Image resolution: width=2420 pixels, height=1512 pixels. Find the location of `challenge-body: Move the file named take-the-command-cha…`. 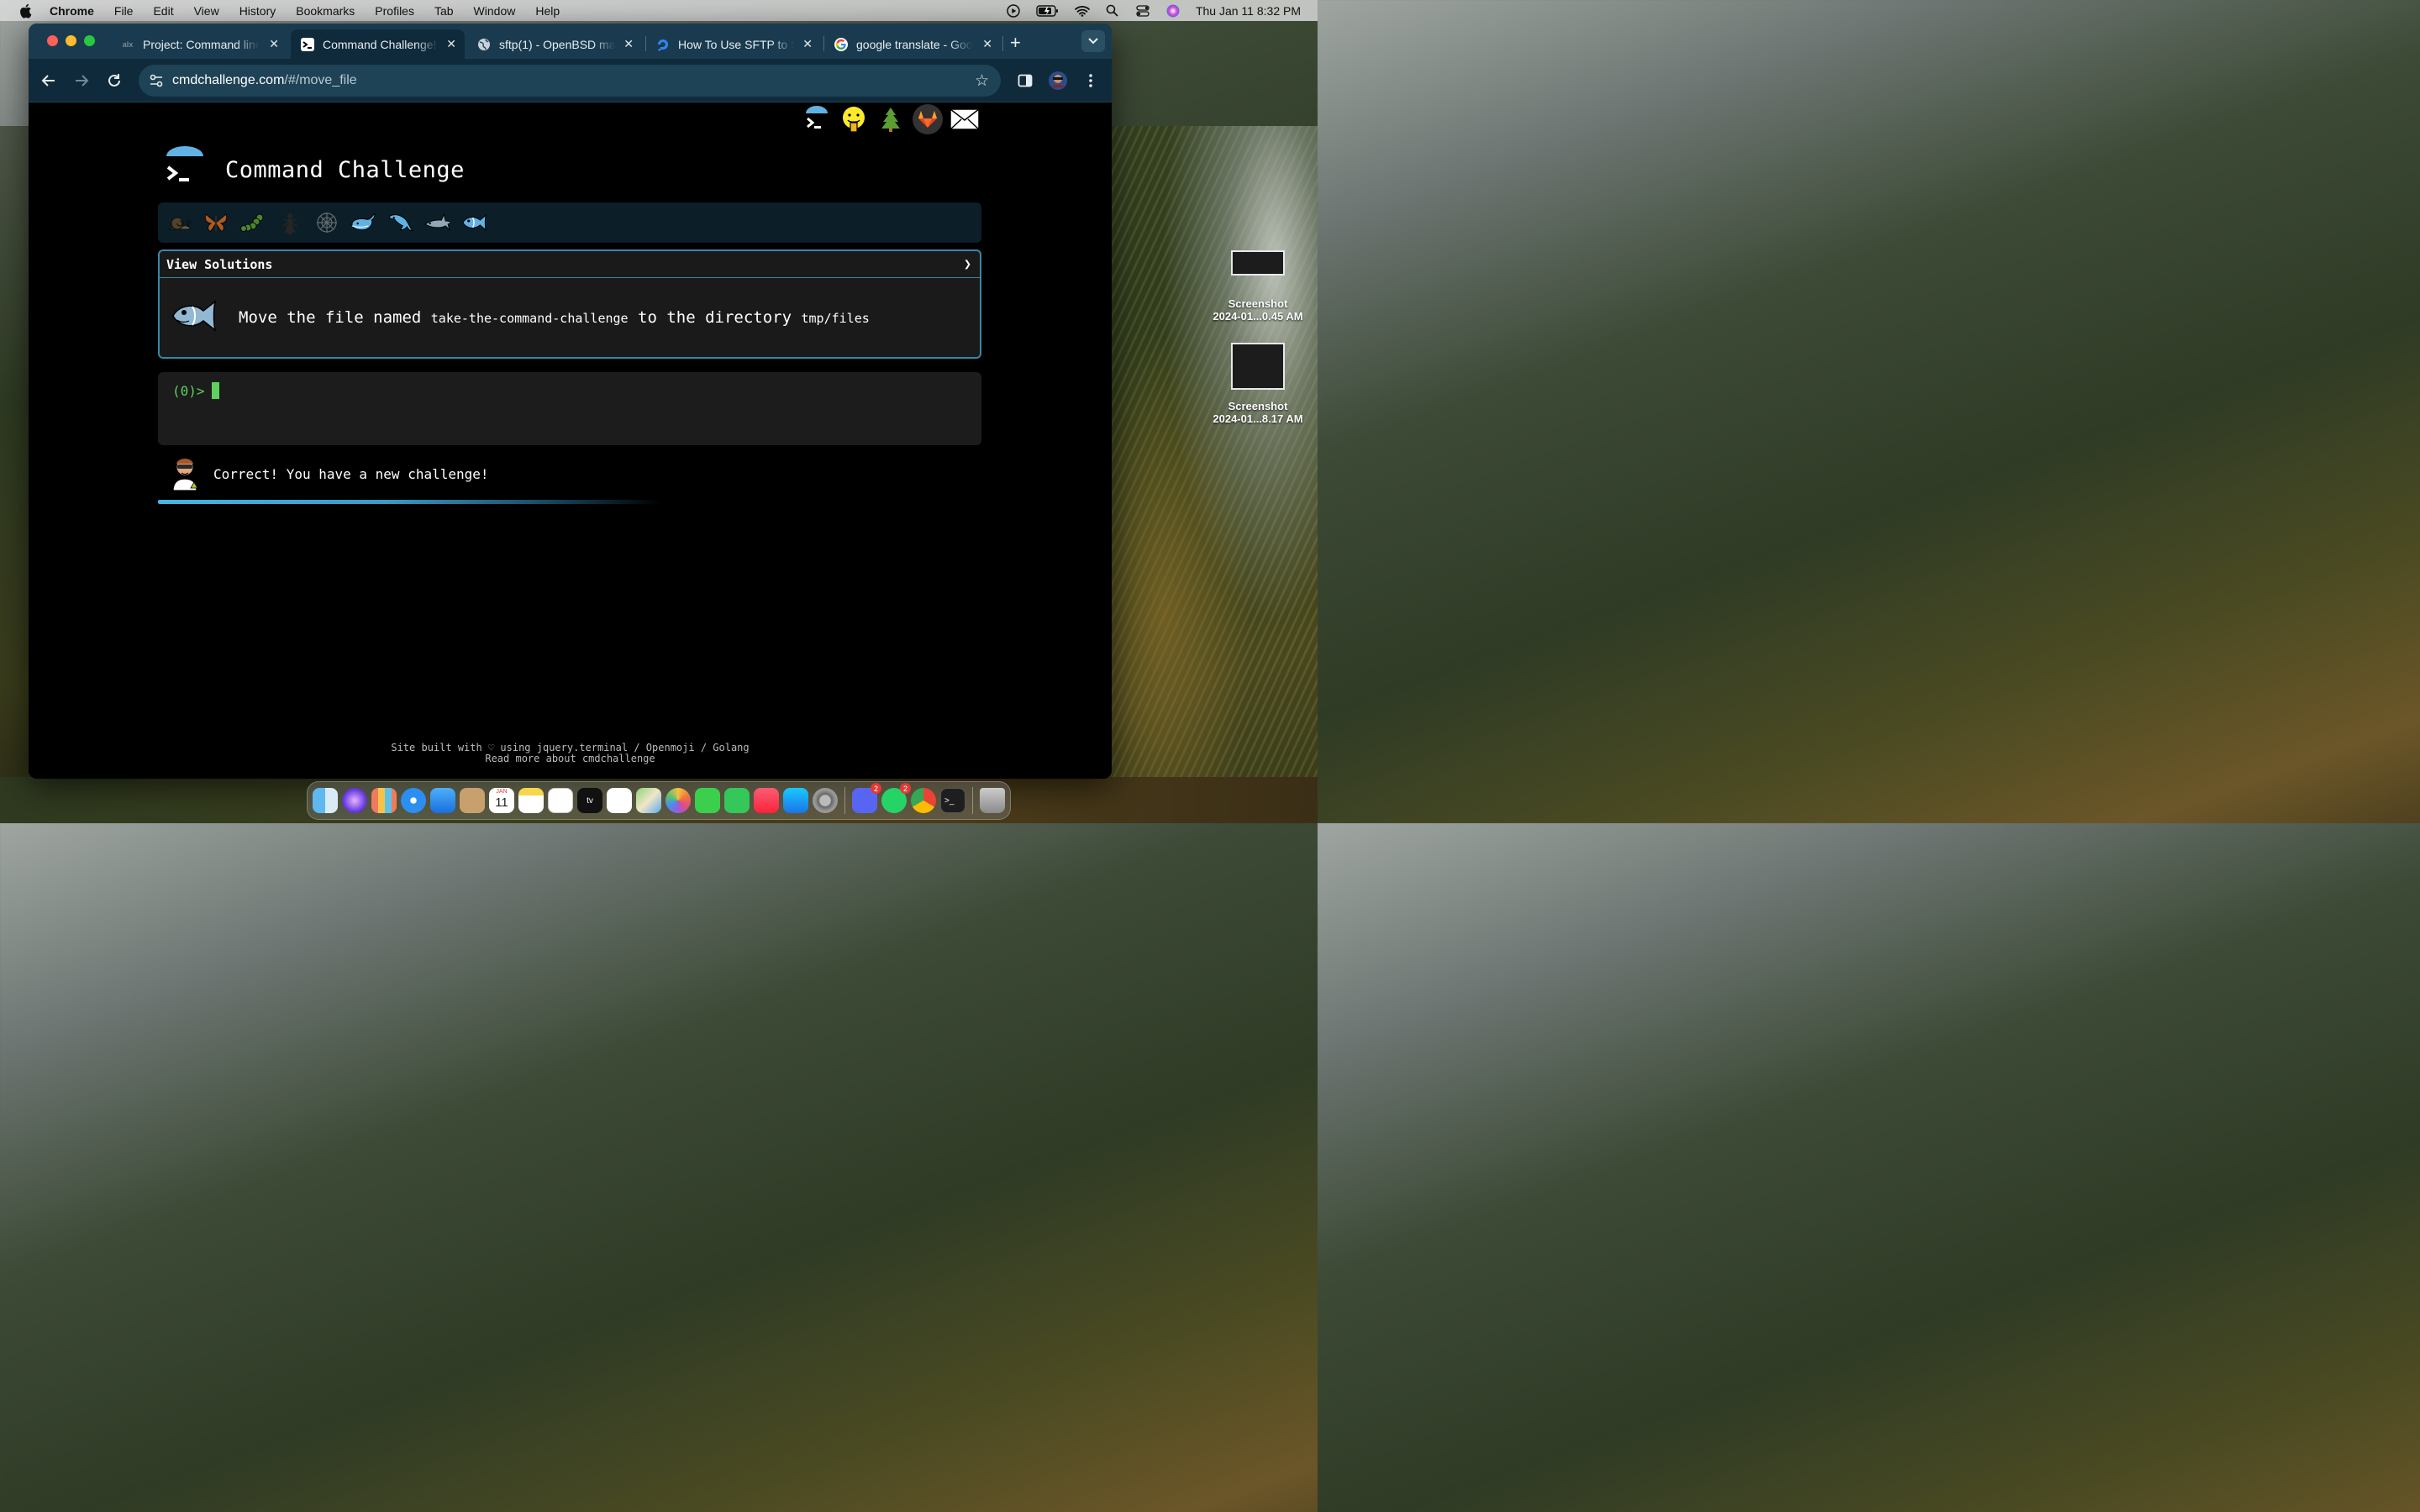

challenge-body: Move the file named take-the-command-cha… is located at coordinates (570, 317).